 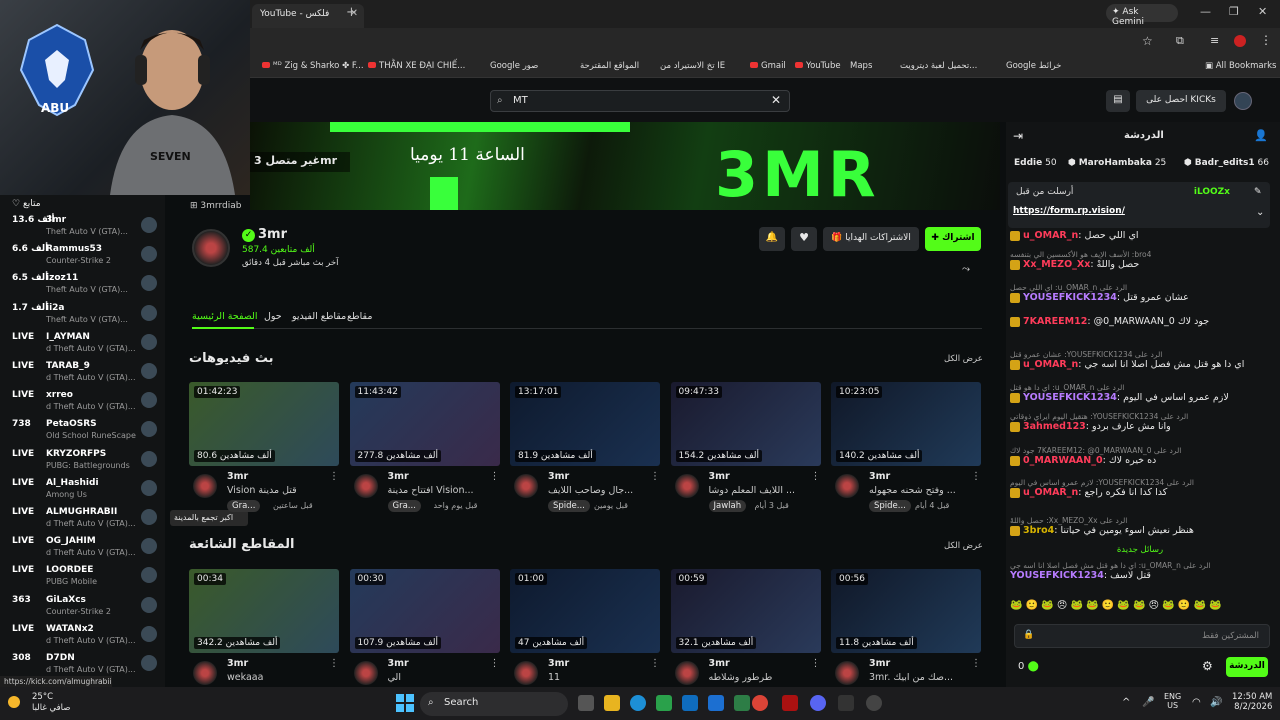 I want to click on language-indicator: ENG US, so click(x=1172, y=701).